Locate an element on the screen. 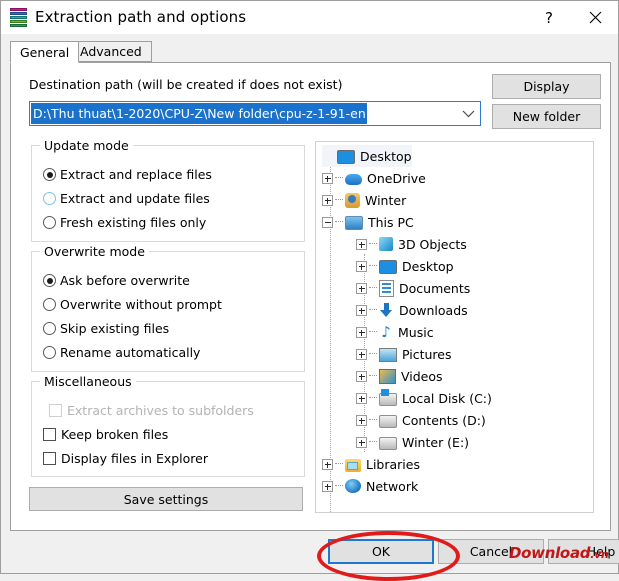 The image size is (619, 581). tree-item-contents-d: Contents (D:) is located at coordinates (421, 420).